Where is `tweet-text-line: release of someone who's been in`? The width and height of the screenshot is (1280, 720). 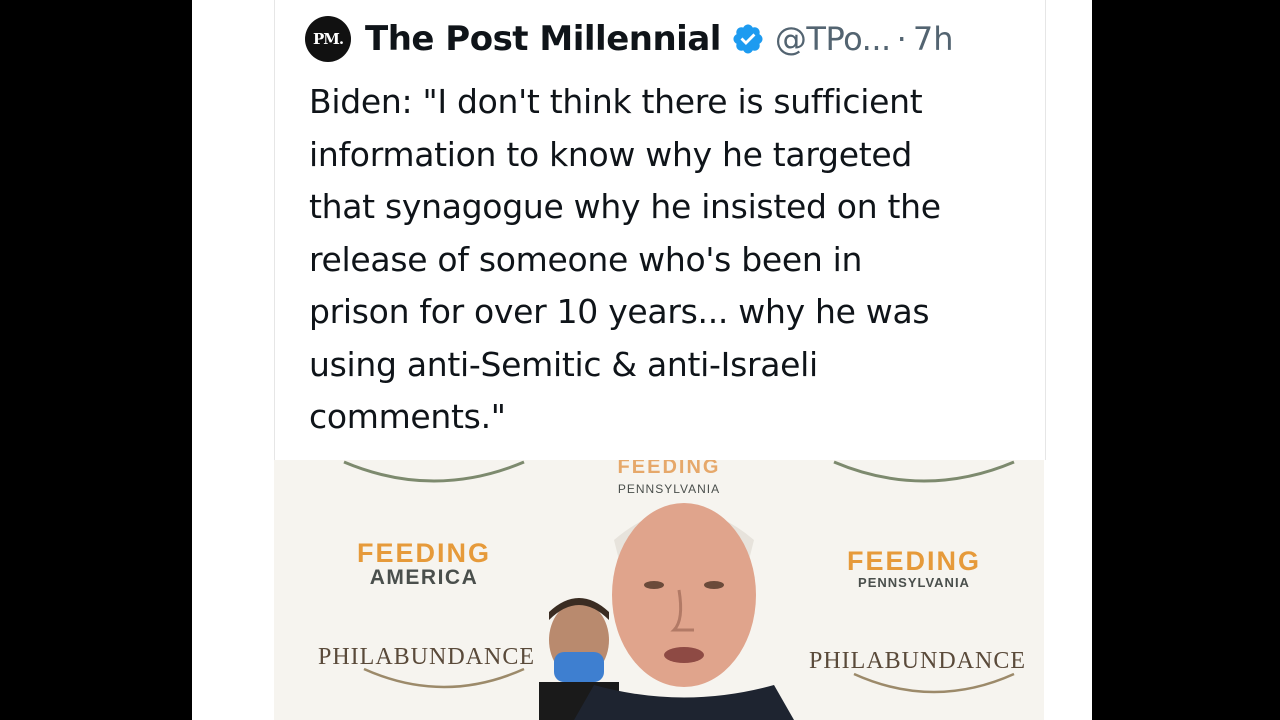
tweet-text-line: release of someone who's been in is located at coordinates (586, 259).